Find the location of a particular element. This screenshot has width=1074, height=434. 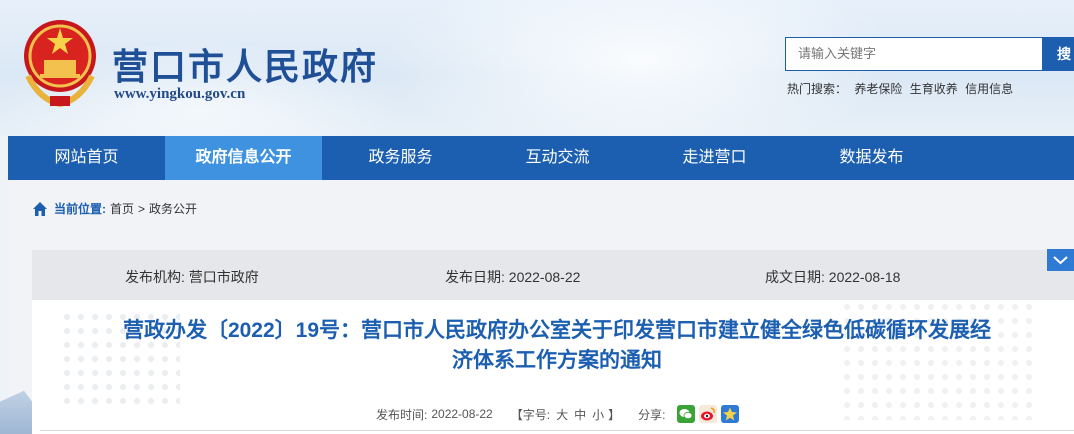

national-emblem-icon is located at coordinates (60, 64).